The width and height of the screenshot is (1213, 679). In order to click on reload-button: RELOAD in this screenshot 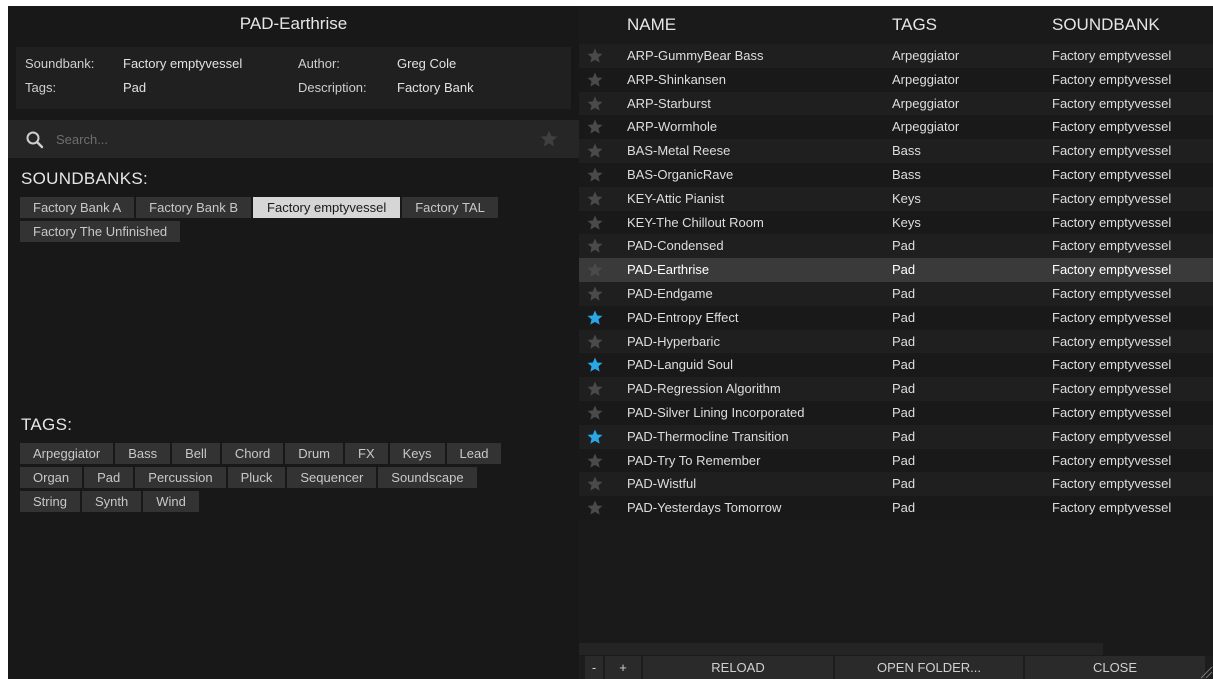, I will do `click(738, 667)`.